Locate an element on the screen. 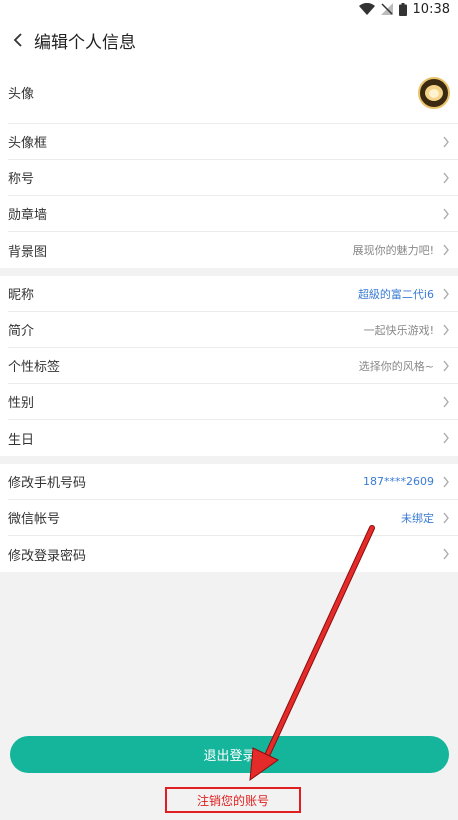 This screenshot has height=820, width=458. battery-icon is located at coordinates (402, 9).